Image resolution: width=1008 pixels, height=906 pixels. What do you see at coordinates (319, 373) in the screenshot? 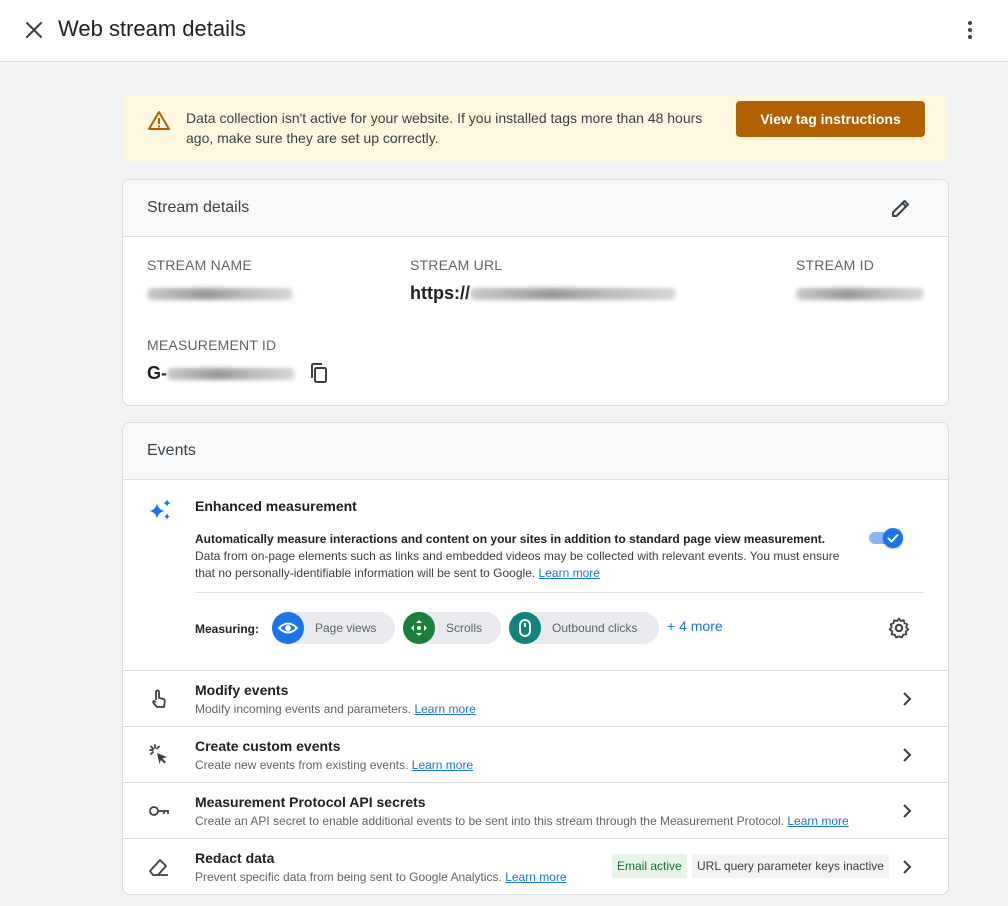
I see `copy-icon` at bounding box center [319, 373].